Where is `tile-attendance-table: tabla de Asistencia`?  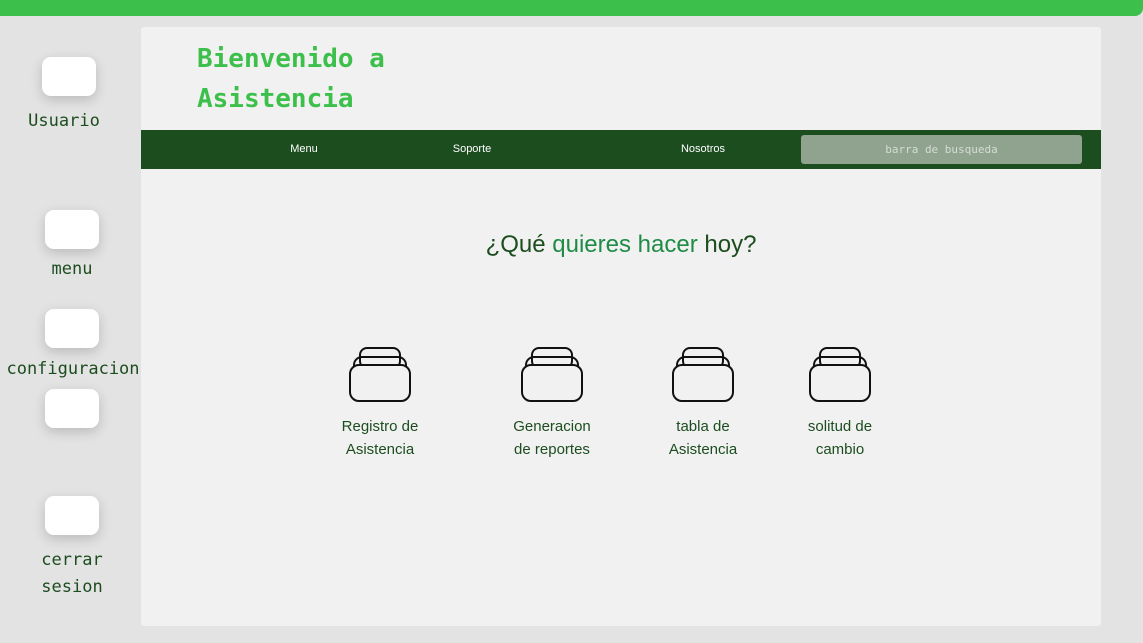 tile-attendance-table: tabla de Asistencia is located at coordinates (703, 403).